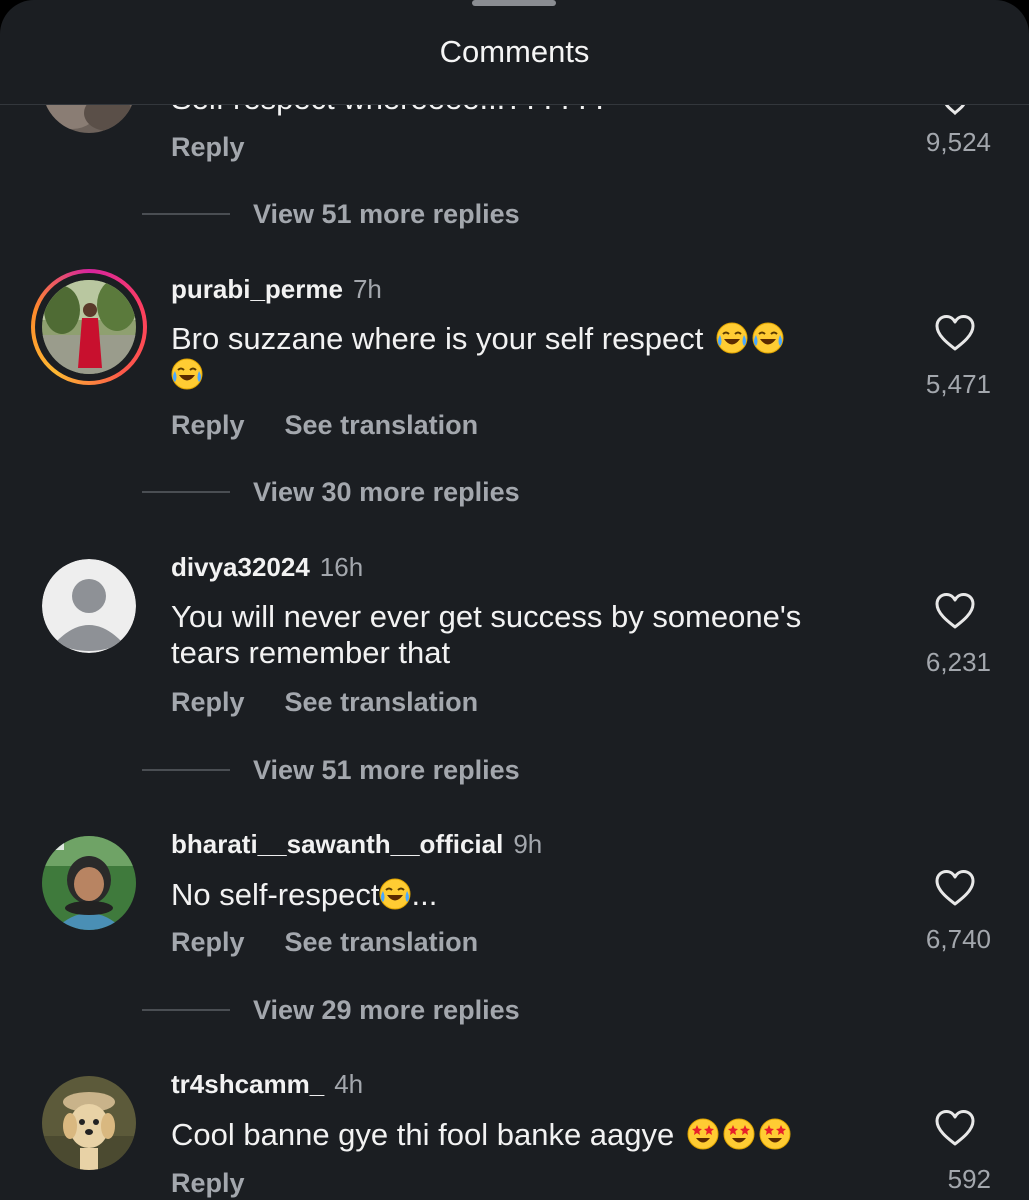  Describe the element at coordinates (89, 606) in the screenshot. I see `default-avatar-icon` at that location.